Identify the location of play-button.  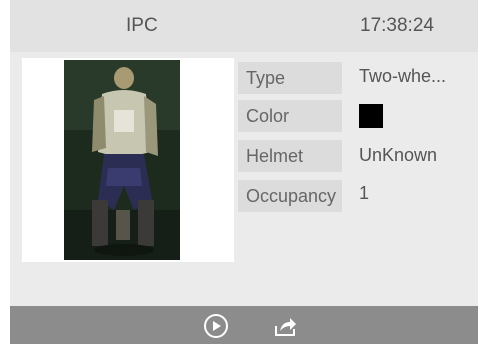
(216, 326).